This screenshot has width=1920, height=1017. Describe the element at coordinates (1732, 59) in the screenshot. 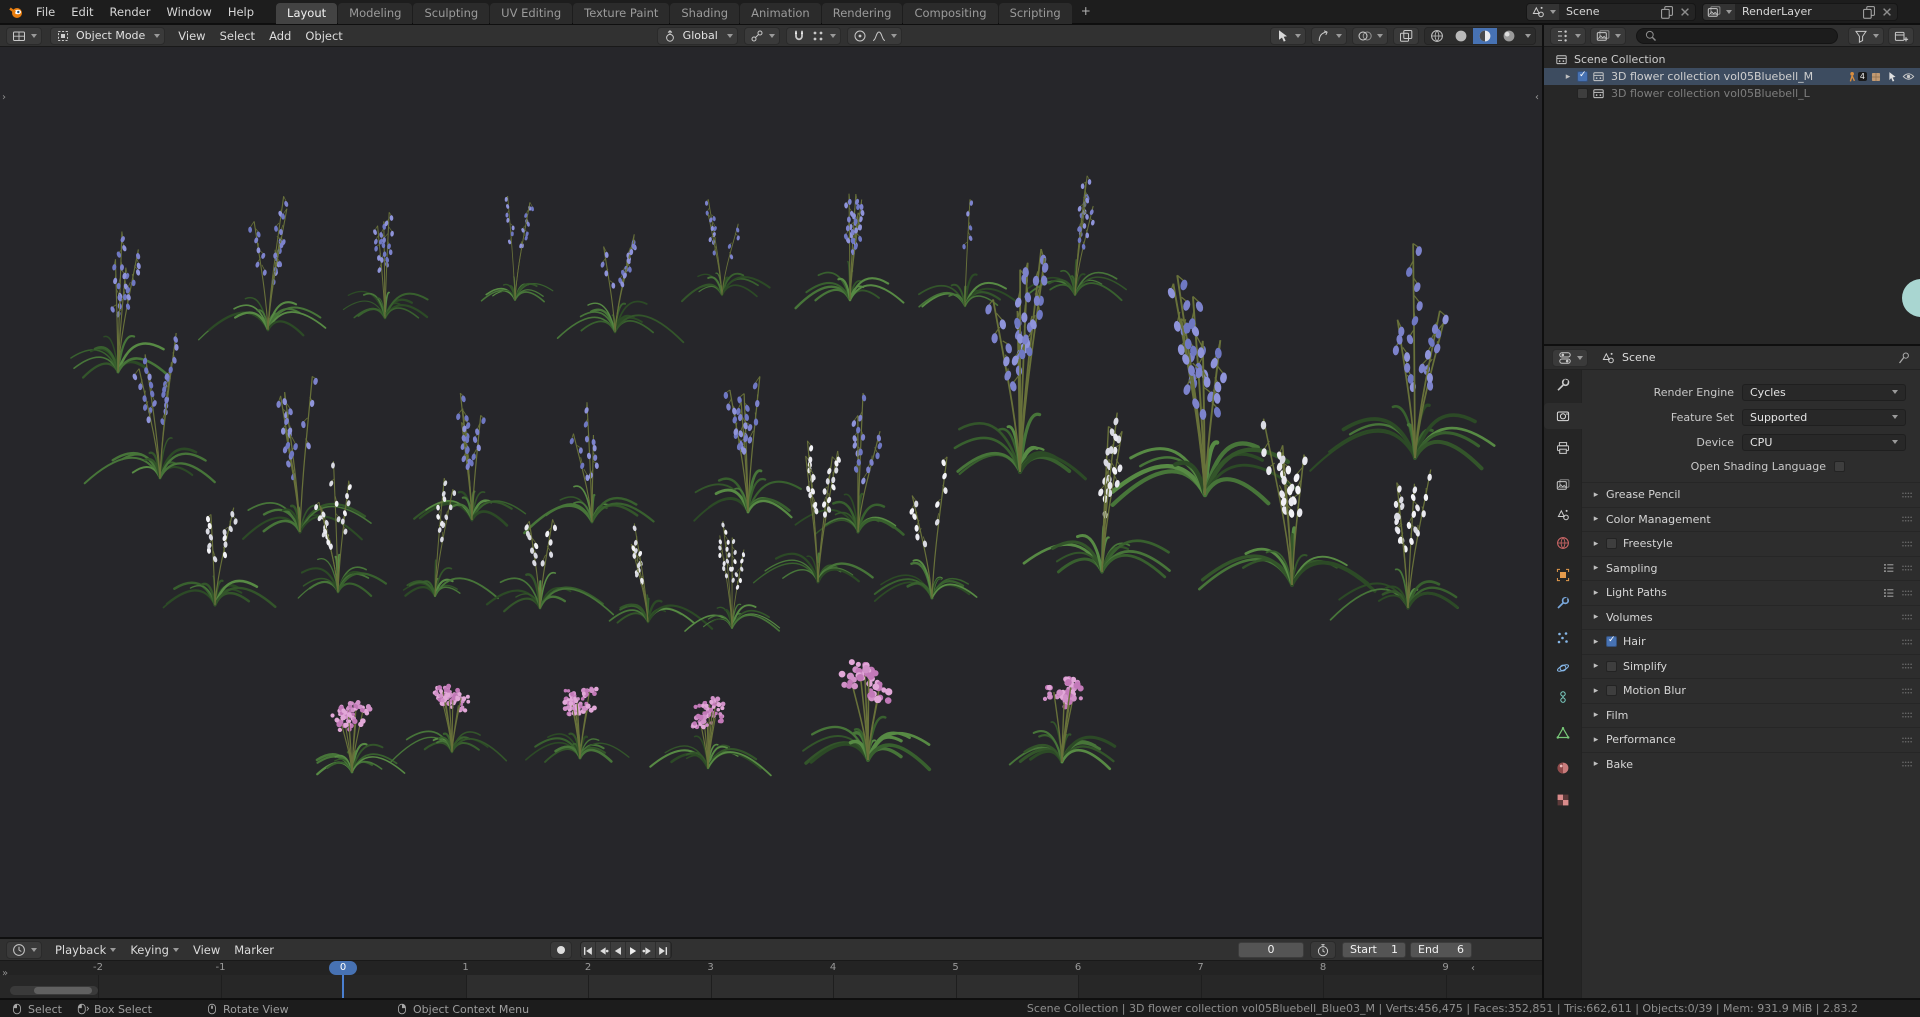

I see `outliner-row: Scene Collection` at that location.